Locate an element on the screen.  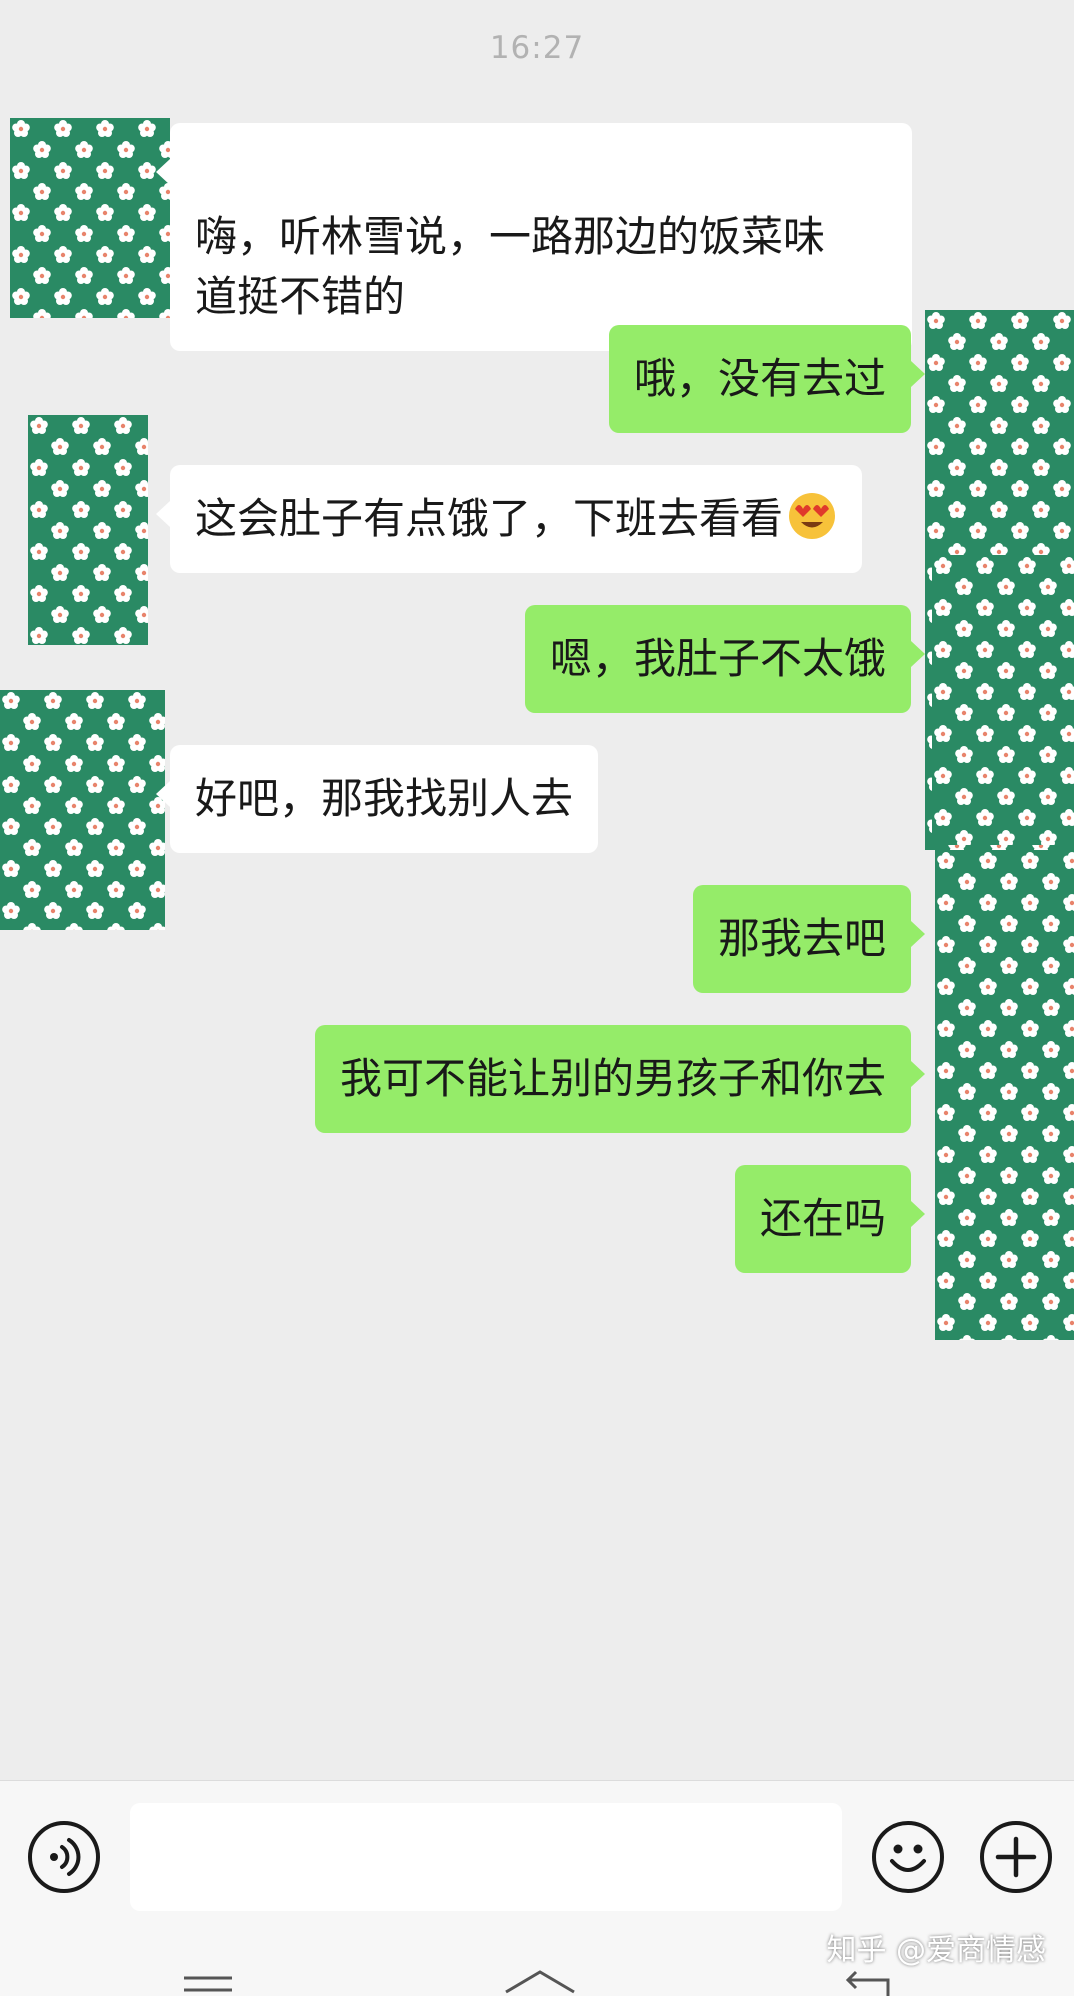
back-arrow-icon is located at coordinates (867, 1983).